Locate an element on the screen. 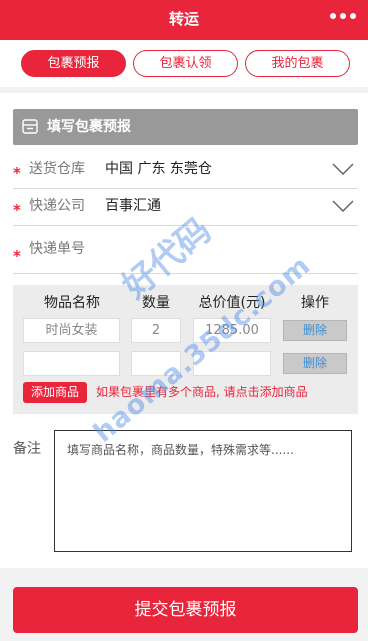  tracking-number-input: 快递单号 is located at coordinates (57, 249).